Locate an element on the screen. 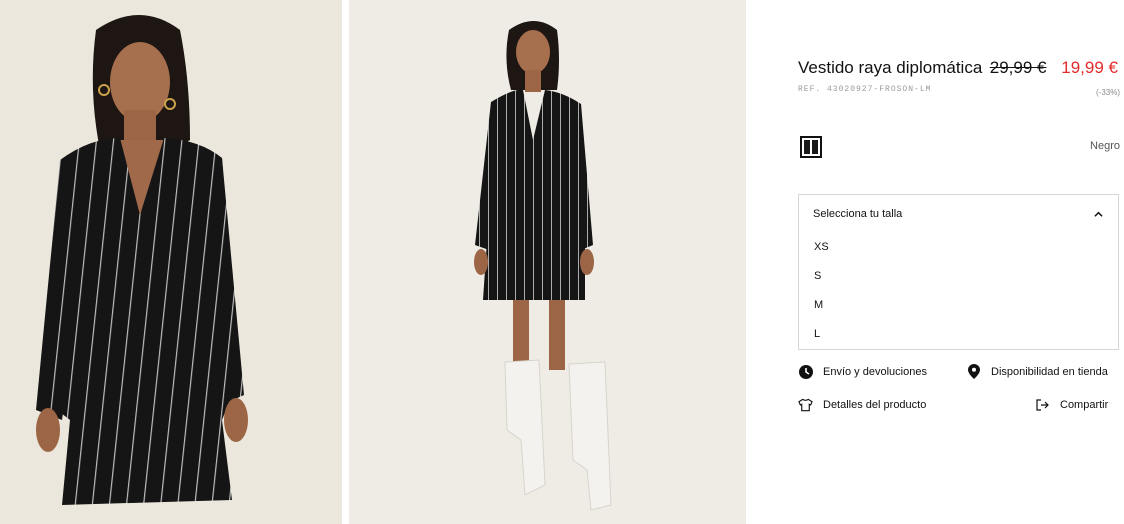 This screenshot has width=1124, height=524. swatch-fill-right is located at coordinates (815, 147).